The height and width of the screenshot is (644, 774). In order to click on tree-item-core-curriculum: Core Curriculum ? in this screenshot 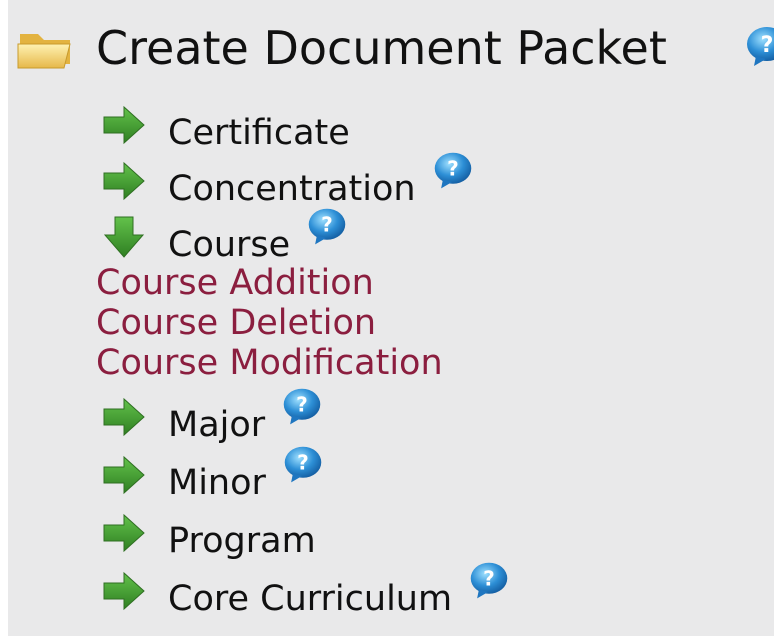, I will do `click(305, 590)`.